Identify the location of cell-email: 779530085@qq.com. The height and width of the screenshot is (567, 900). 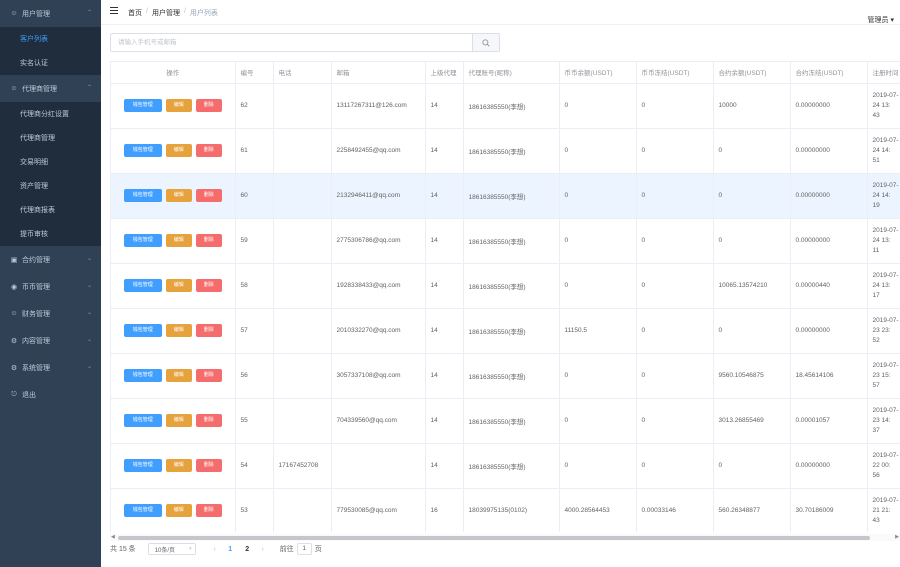
(378, 510).